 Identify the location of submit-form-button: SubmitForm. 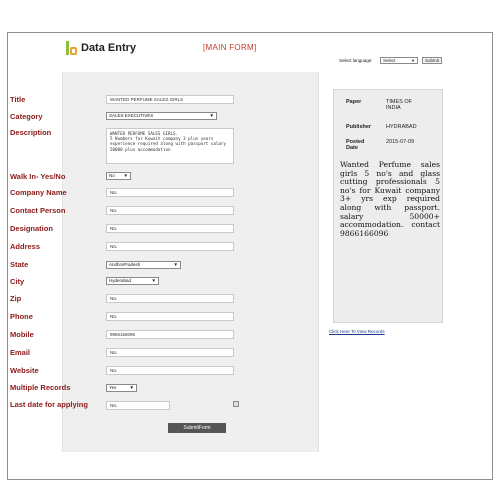
(197, 428).